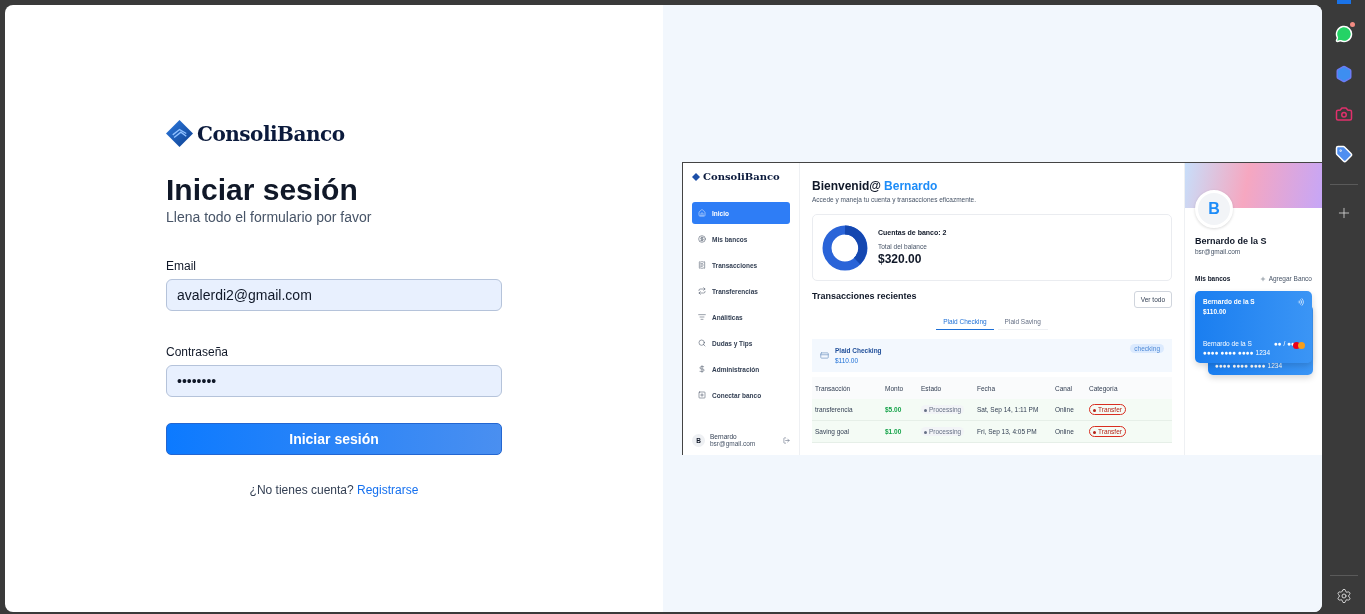 This screenshot has width=1365, height=614. I want to click on card-icon, so click(824, 355).